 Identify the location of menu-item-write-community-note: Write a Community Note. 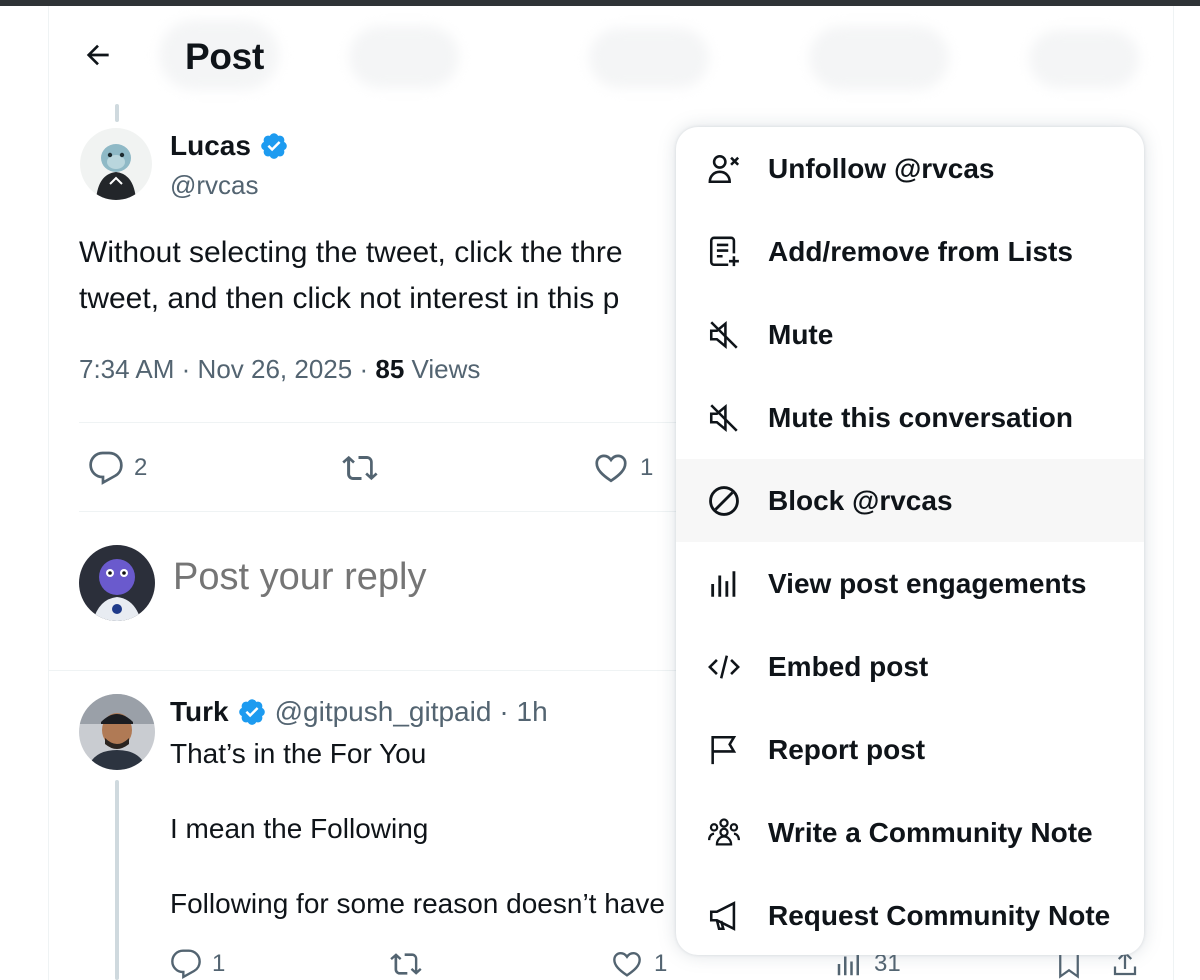
(910, 832).